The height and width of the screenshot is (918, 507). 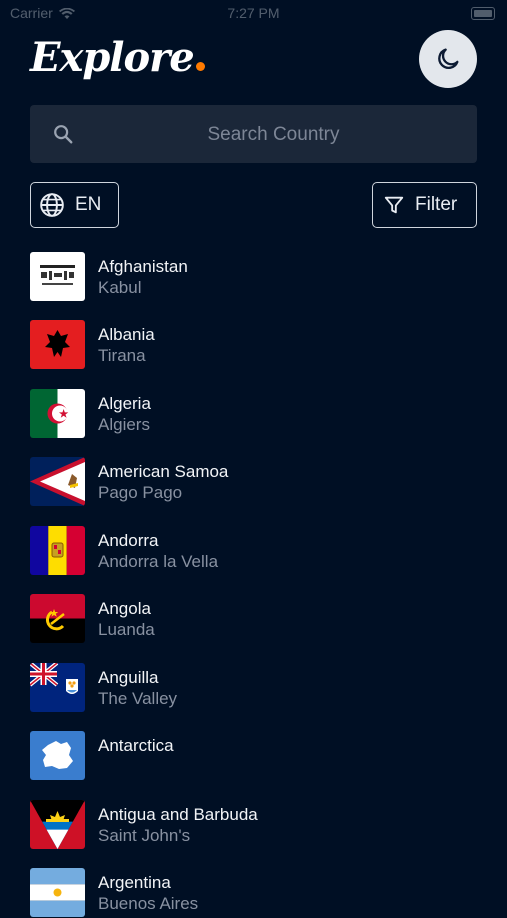 What do you see at coordinates (57, 276) in the screenshot?
I see `afghanistan-flag` at bounding box center [57, 276].